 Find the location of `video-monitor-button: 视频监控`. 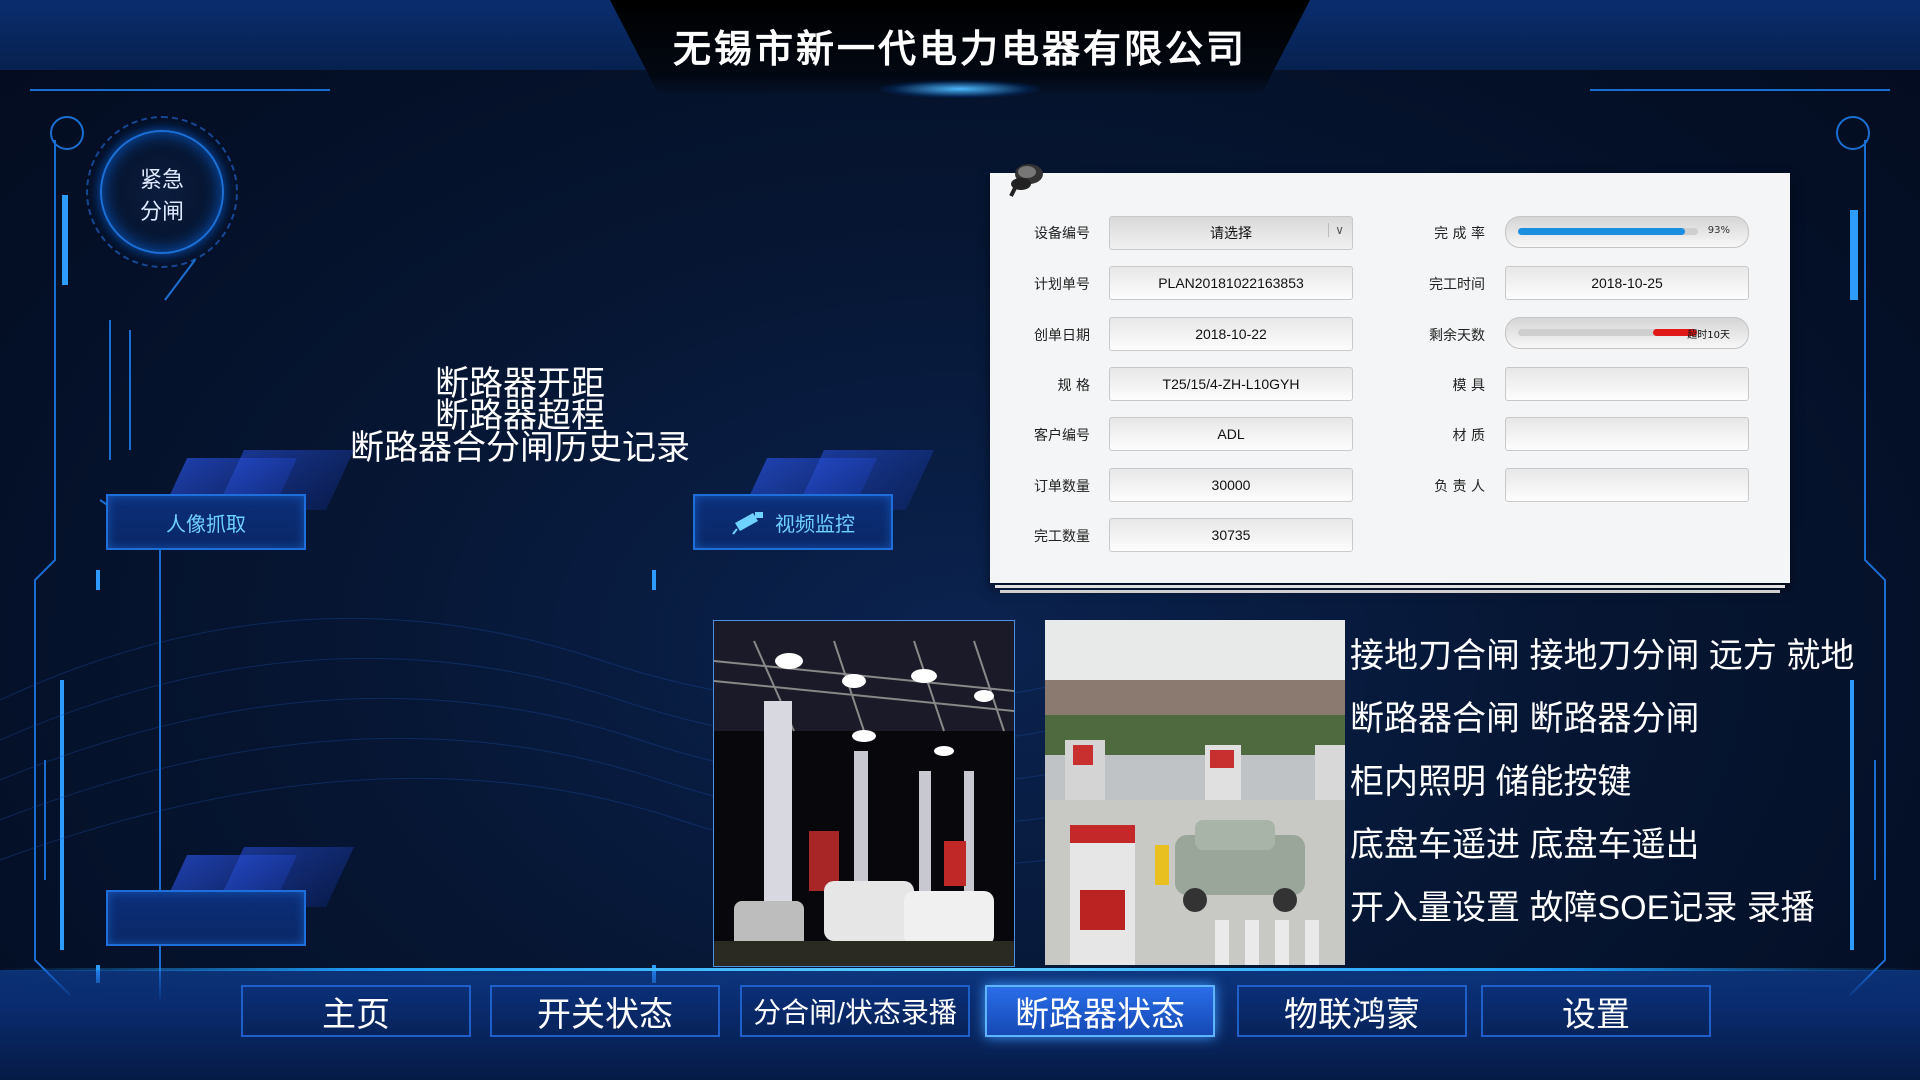

video-monitor-button: 视频监控 is located at coordinates (793, 522).